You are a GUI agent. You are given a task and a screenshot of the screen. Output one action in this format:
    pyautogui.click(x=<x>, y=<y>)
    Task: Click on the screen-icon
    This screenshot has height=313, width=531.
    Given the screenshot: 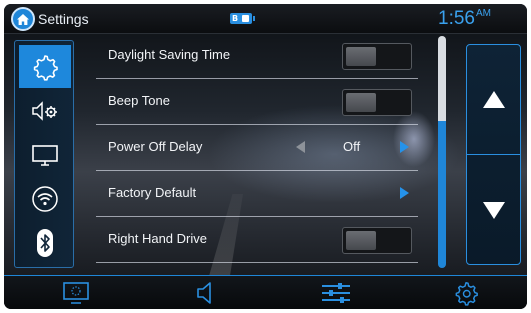 What is the action you would take?
    pyautogui.click(x=76, y=293)
    